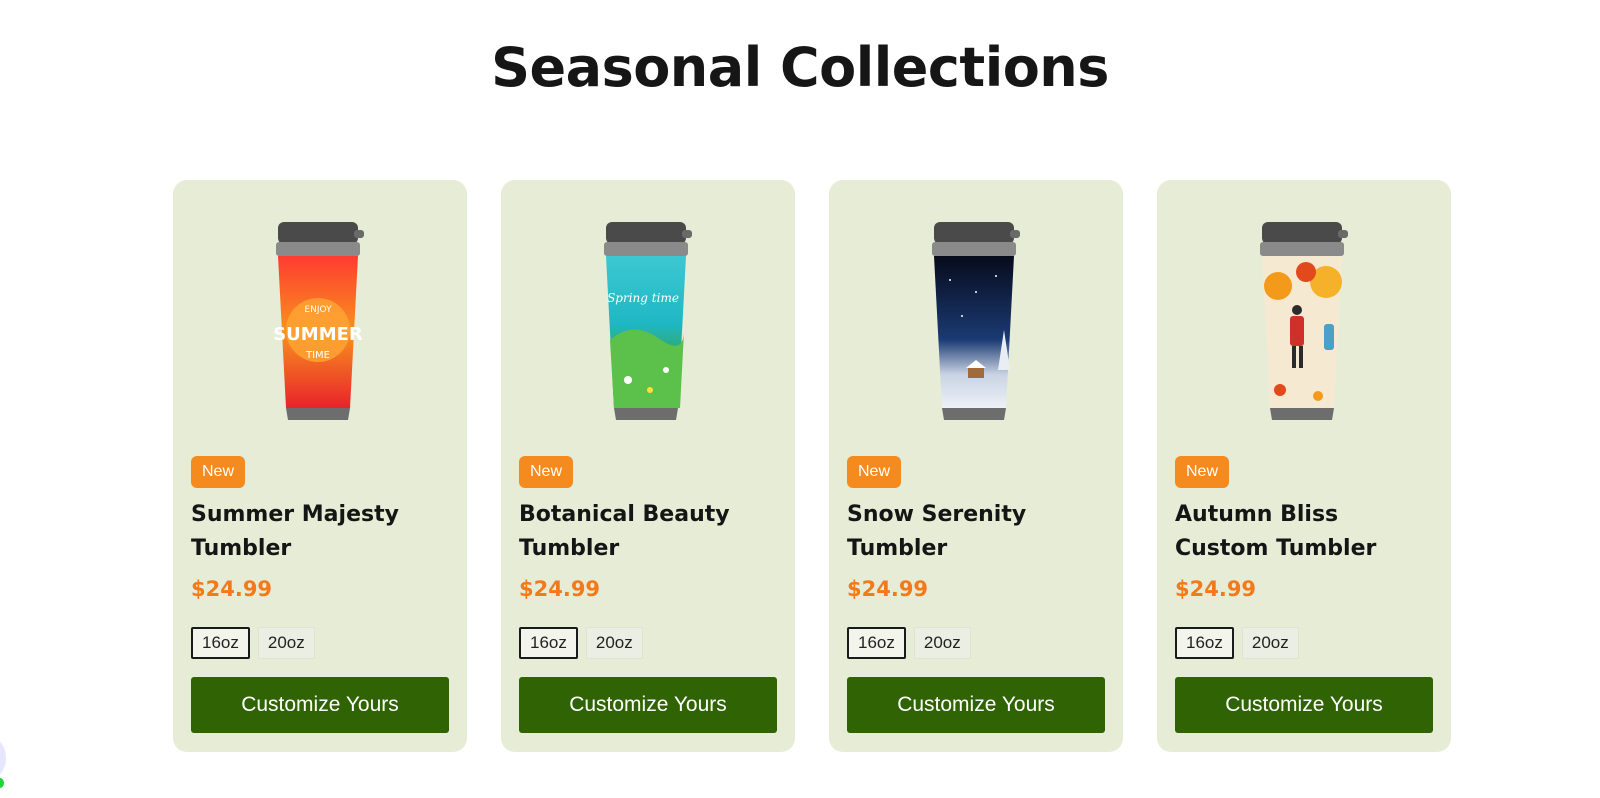 Image resolution: width=1600 pixels, height=798 pixels. What do you see at coordinates (318, 334) in the screenshot?
I see `print-text: SUMMER` at bounding box center [318, 334].